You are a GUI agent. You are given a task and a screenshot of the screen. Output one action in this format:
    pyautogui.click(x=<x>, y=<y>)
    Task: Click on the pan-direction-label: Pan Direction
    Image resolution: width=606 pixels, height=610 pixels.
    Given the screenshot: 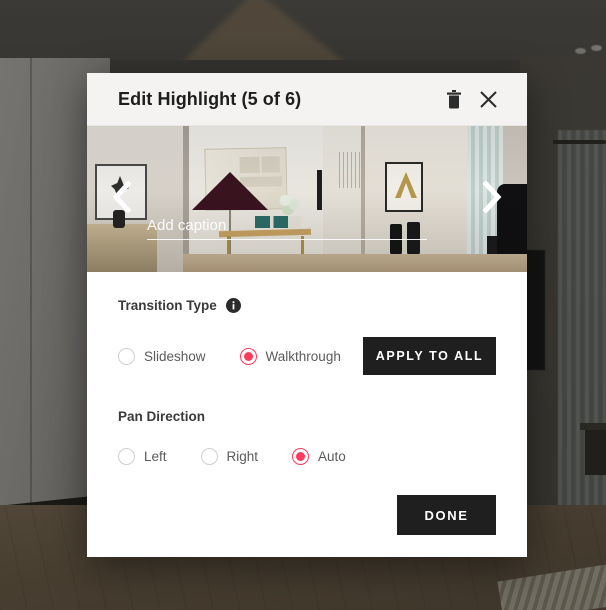 What is the action you would take?
    pyautogui.click(x=162, y=416)
    